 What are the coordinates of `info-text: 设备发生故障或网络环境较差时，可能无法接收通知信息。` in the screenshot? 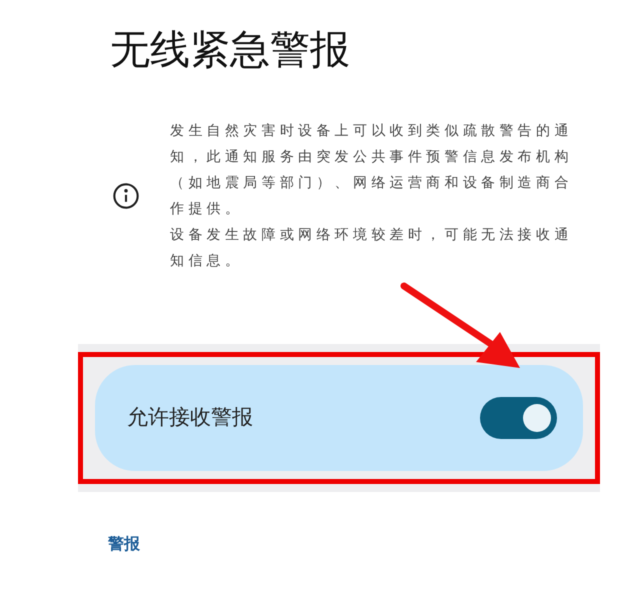 It's located at (372, 248).